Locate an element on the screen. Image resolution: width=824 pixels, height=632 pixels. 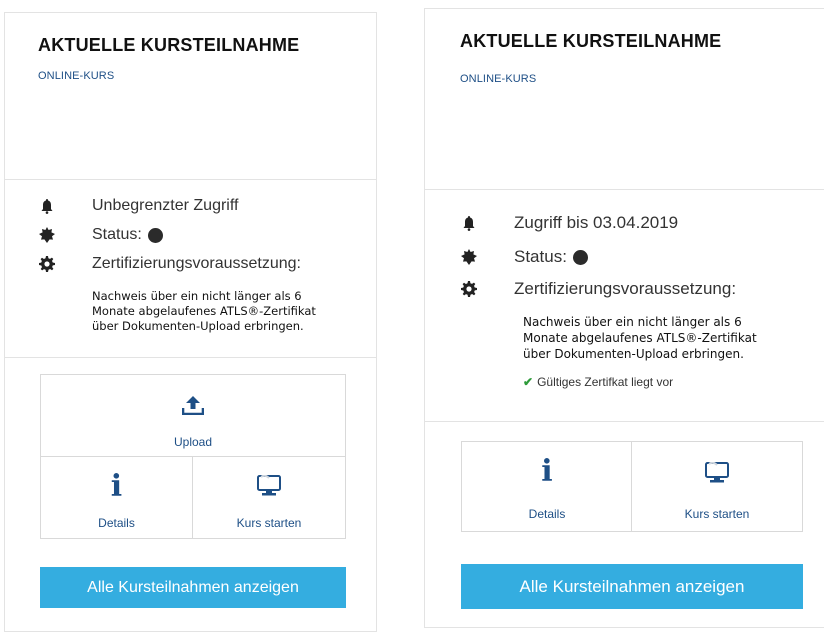
upload-label: Upload is located at coordinates (193, 442).